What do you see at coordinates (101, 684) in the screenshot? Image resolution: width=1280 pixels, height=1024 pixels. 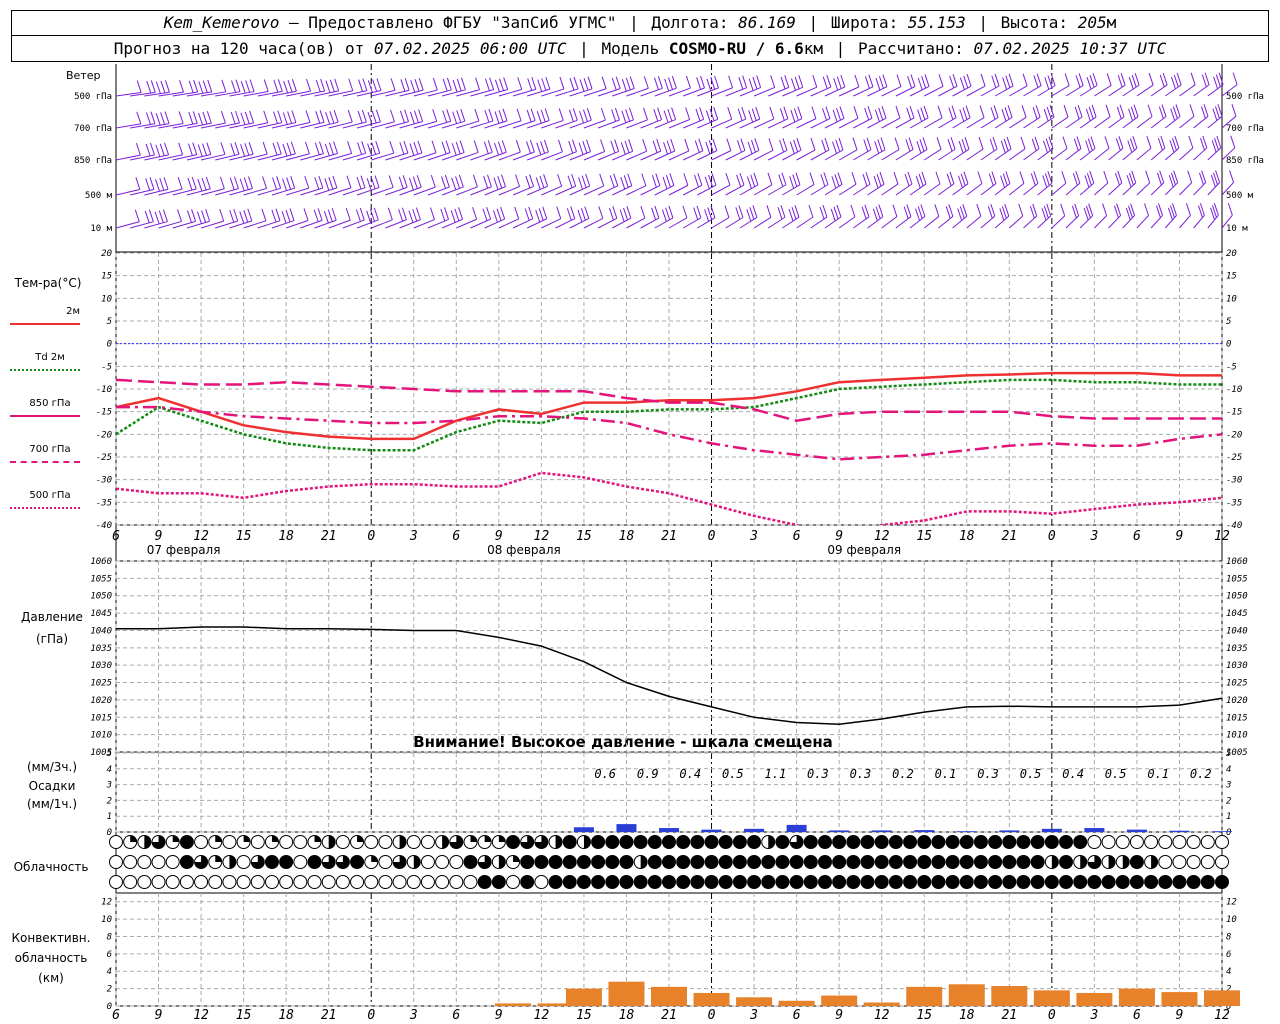 I see `pres-ytick-left: 1025` at bounding box center [101, 684].